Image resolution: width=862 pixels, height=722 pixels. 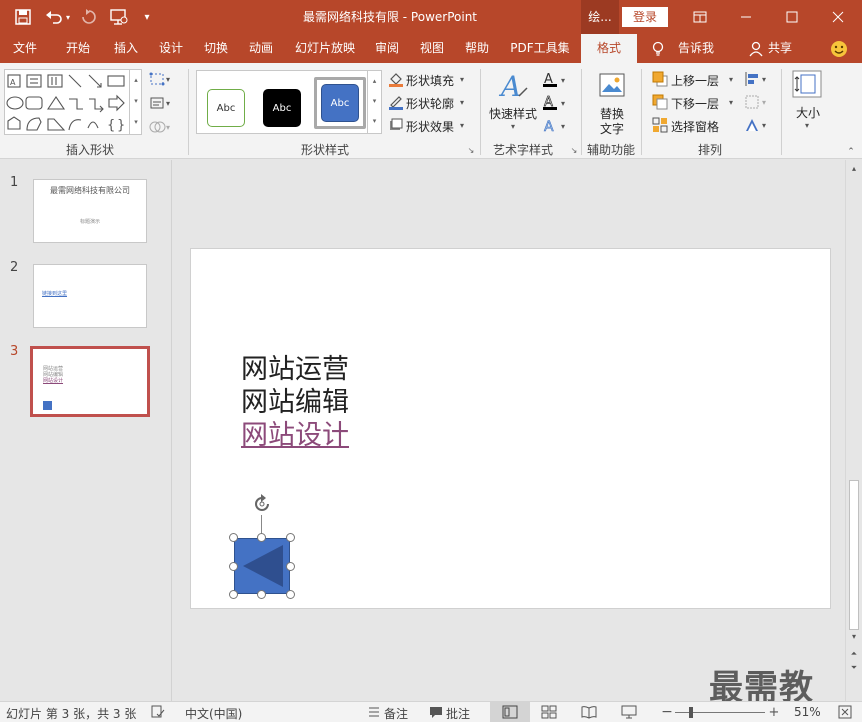 What do you see at coordinates (513, 113) in the screenshot?
I see `wordart-quick-styles-button: 快速样式` at bounding box center [513, 113].